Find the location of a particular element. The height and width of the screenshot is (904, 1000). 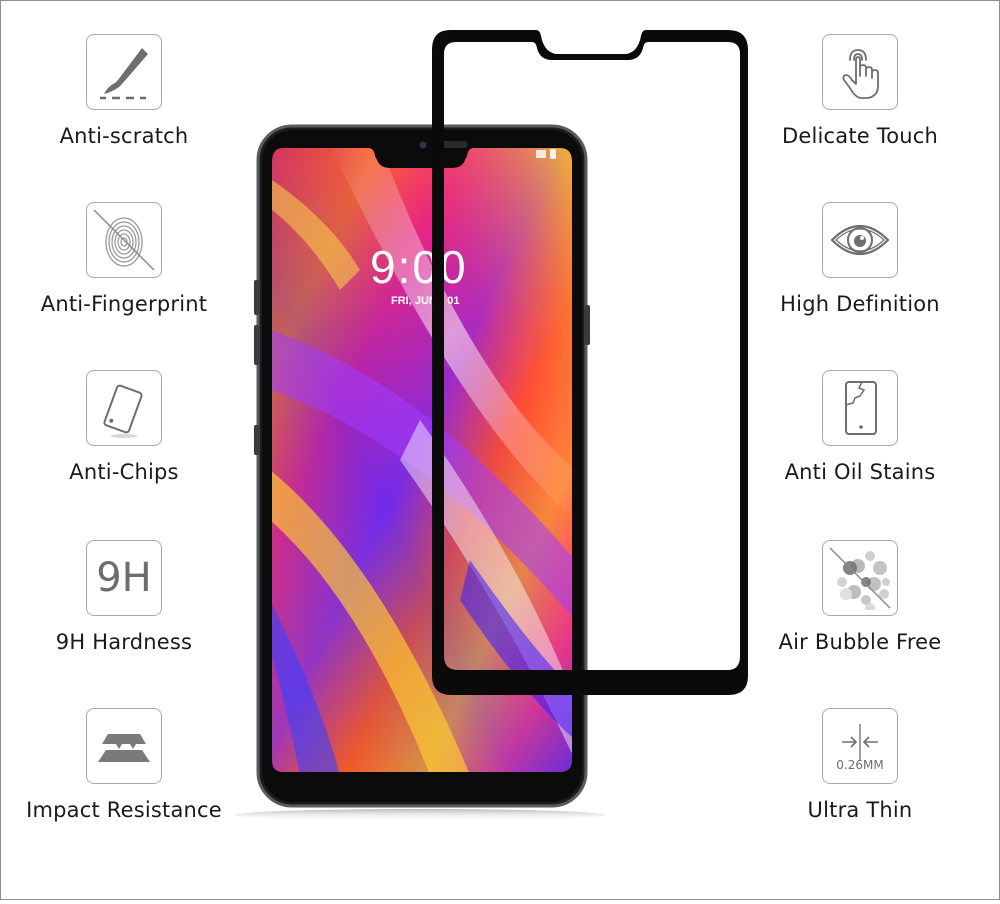

feature-air-bubble-free: Air Bubble Free is located at coordinates (860, 597).